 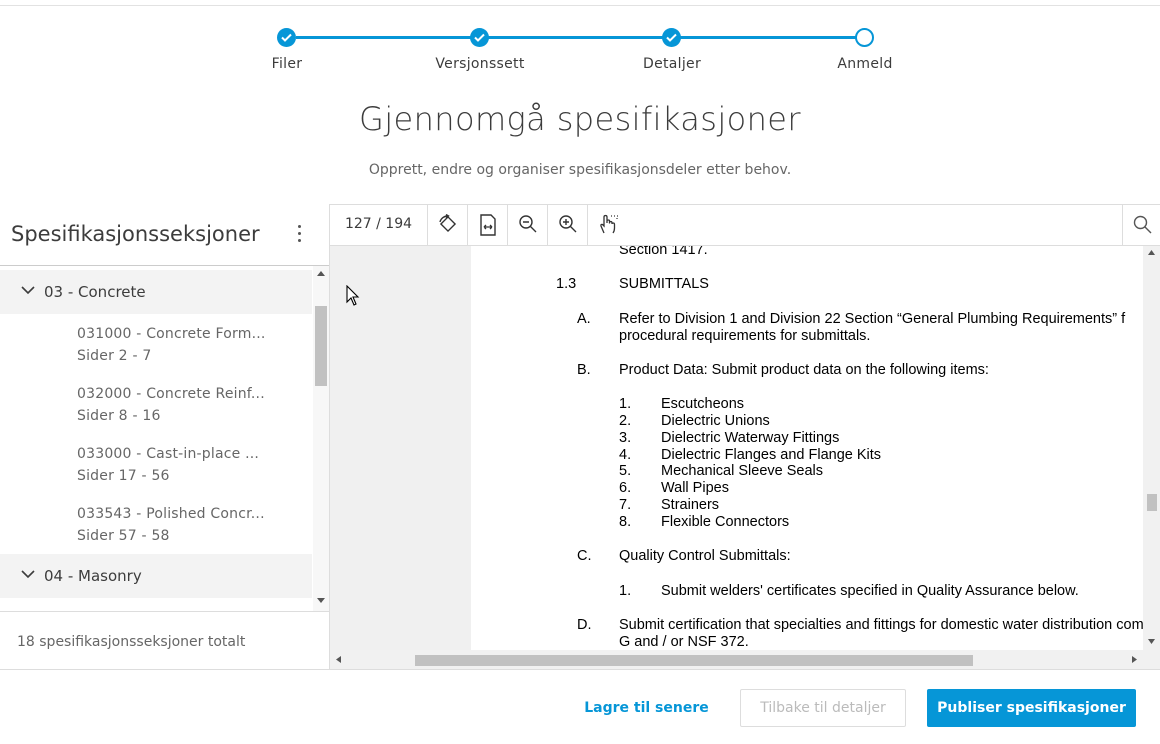 What do you see at coordinates (625, 488) in the screenshot?
I see `doc-line: 6.` at bounding box center [625, 488].